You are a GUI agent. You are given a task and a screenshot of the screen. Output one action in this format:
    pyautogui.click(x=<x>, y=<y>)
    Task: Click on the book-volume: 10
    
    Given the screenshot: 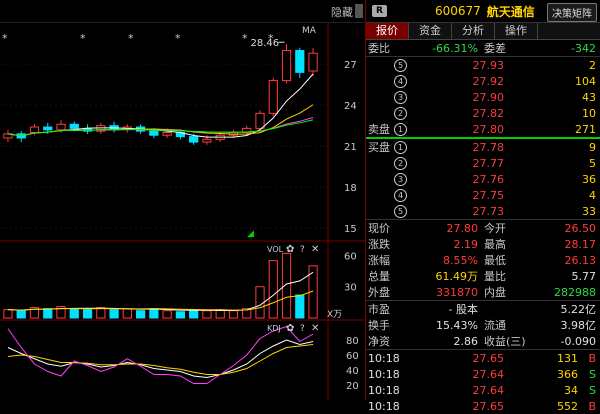 What is the action you would take?
    pyautogui.click(x=589, y=113)
    